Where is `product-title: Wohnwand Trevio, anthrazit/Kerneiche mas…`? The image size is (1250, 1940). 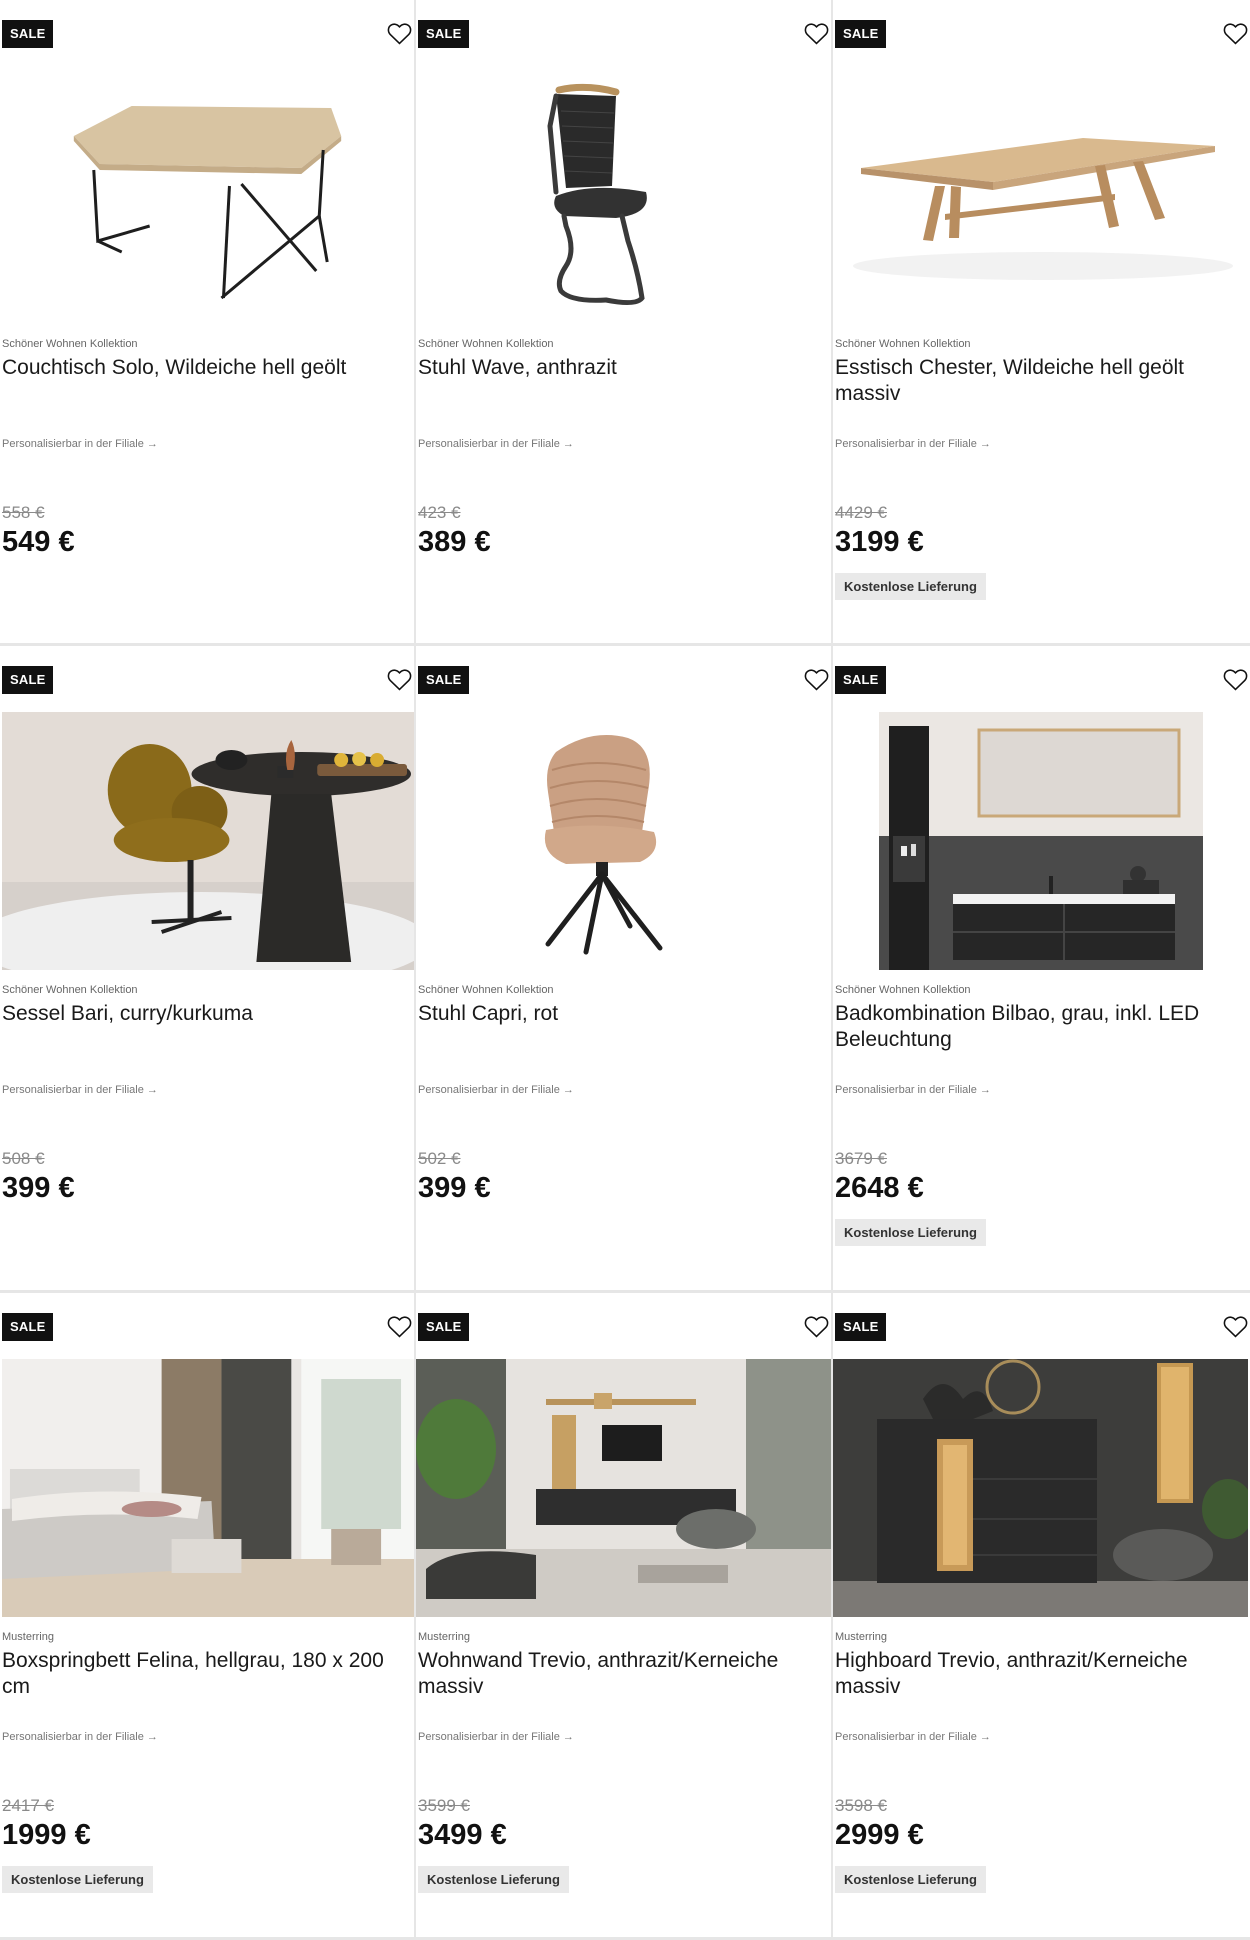
product-title: Wohnwand Trevio, anthrazit/Kerneiche mas… is located at coordinates (618, 1674).